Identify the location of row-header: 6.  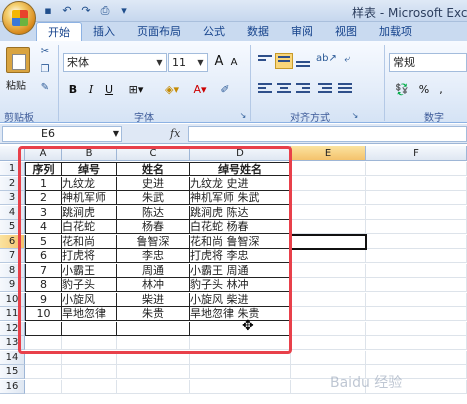
(12, 241).